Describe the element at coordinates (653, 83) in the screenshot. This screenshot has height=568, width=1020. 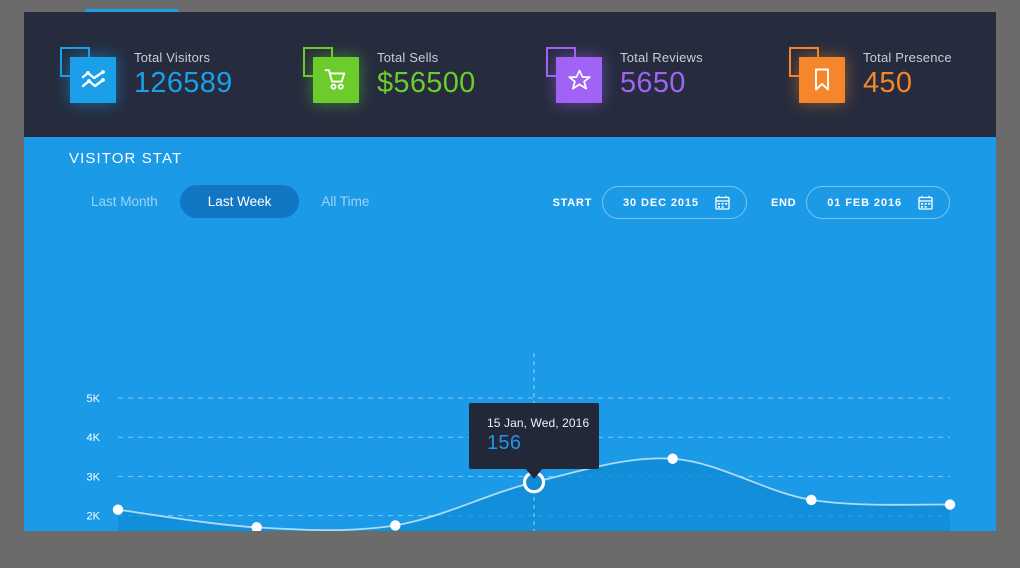
I see `stat-value: 5650` at that location.